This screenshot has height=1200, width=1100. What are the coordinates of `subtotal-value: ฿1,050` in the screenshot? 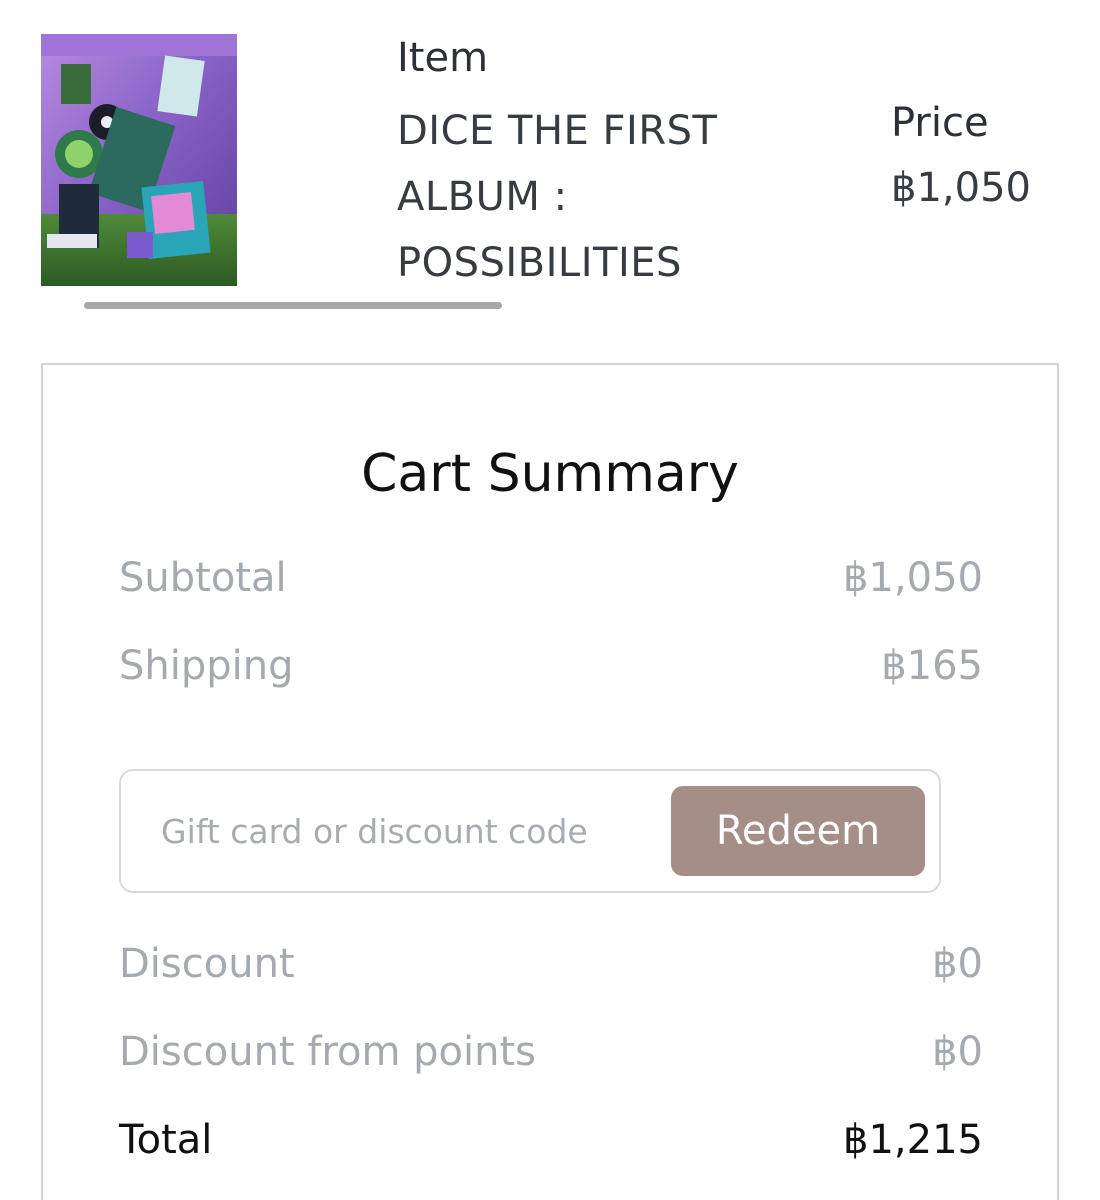 It's located at (913, 578).